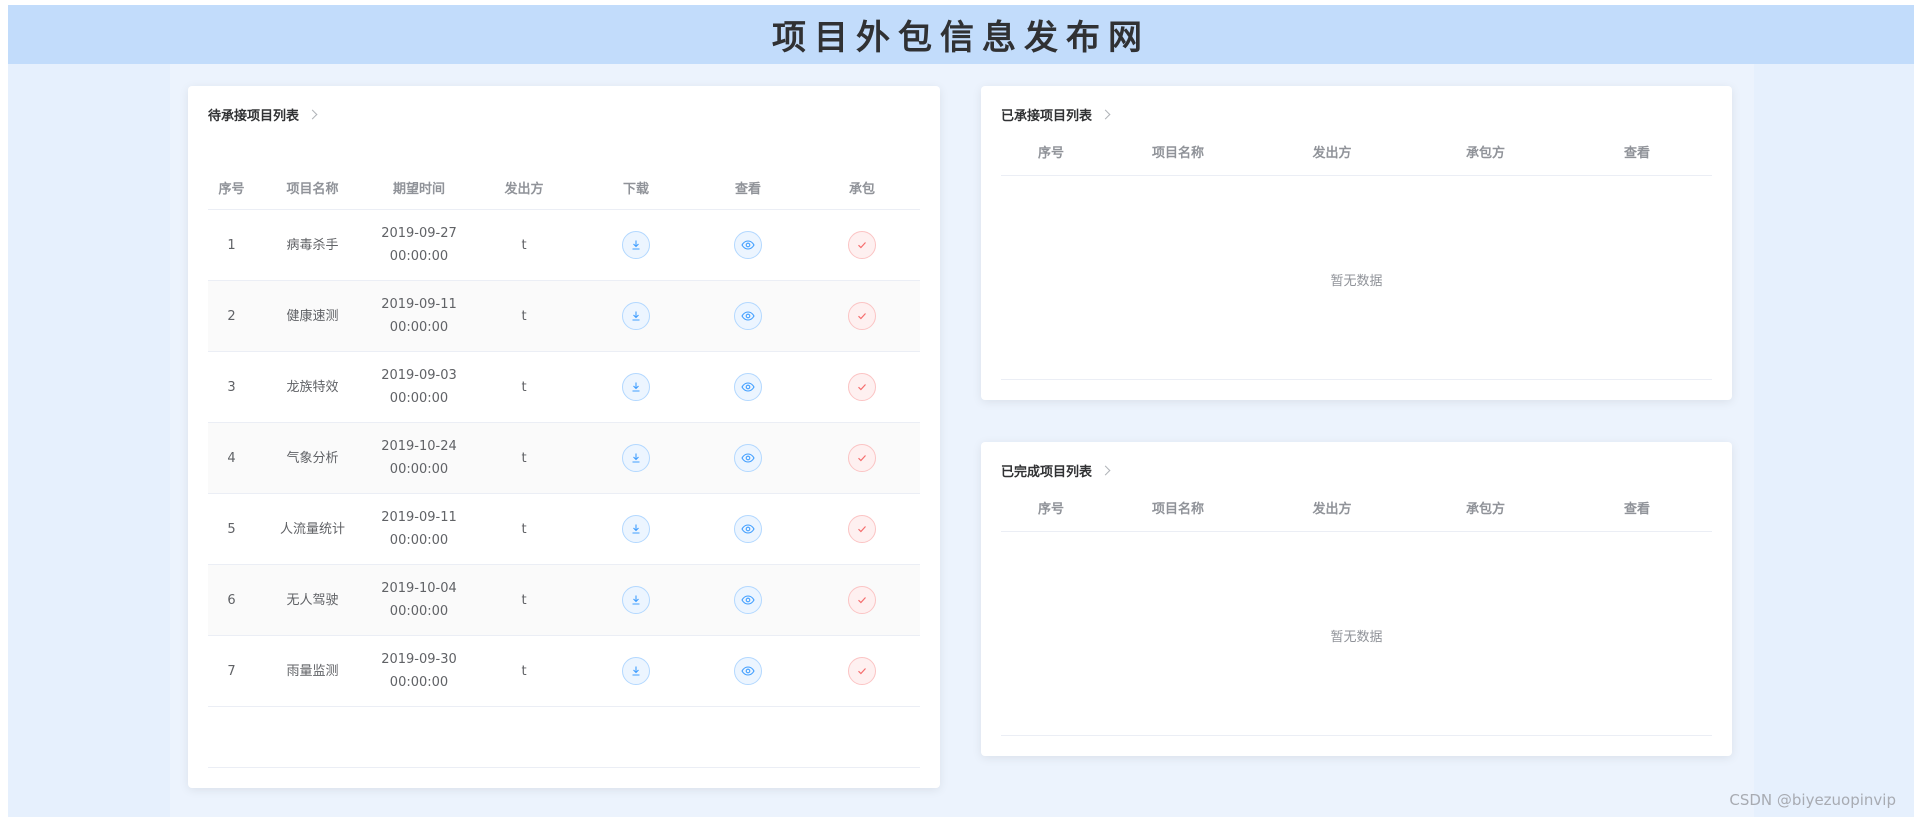  I want to click on table-row: 1 病毒杀手 2019-09-27 00:00:00 t, so click(564, 245).